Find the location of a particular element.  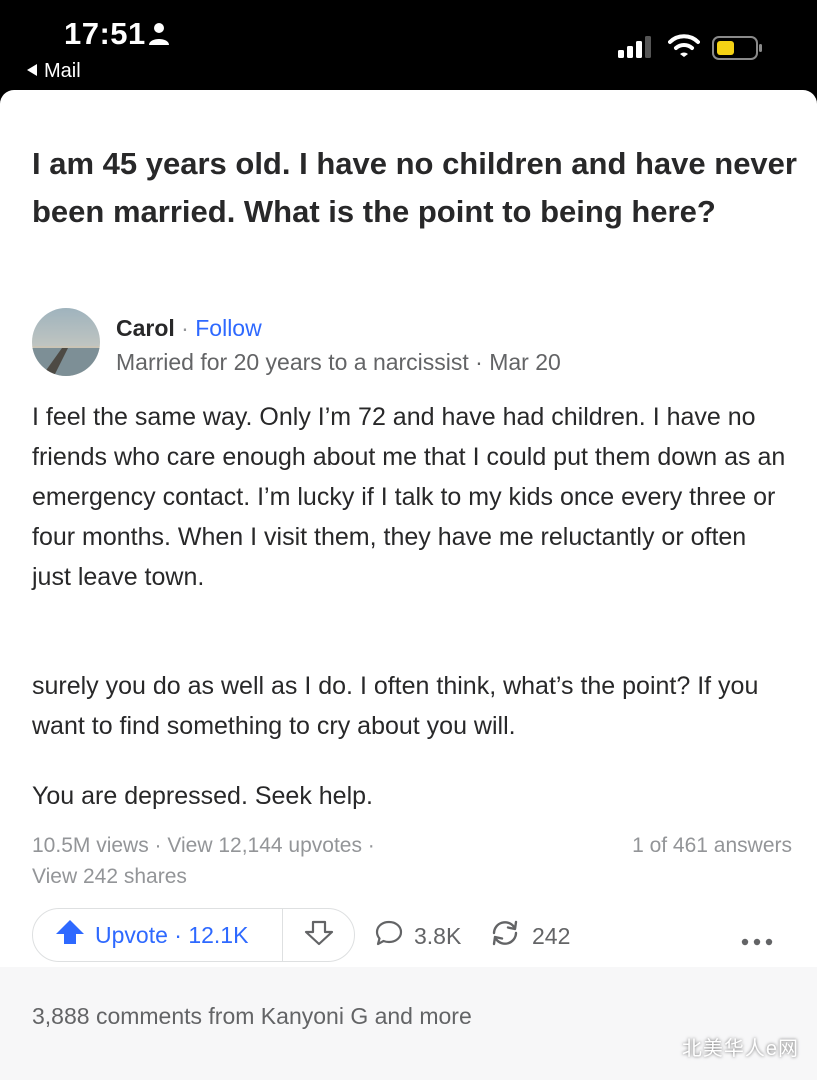

comments-button: 3.8K is located at coordinates (417, 936).